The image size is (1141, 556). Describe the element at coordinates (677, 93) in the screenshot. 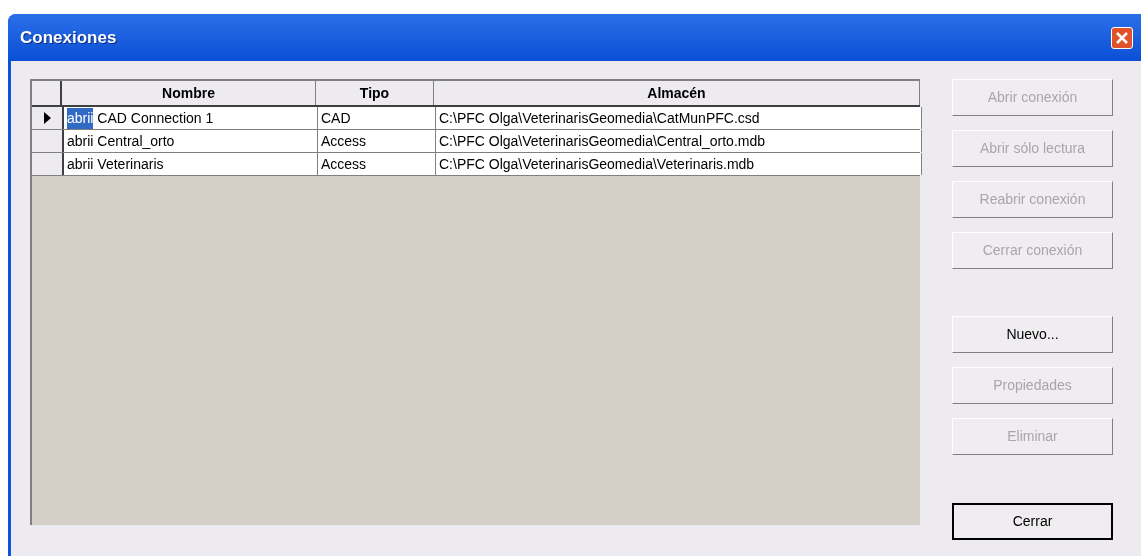

I see `column-header: Almacén` at that location.